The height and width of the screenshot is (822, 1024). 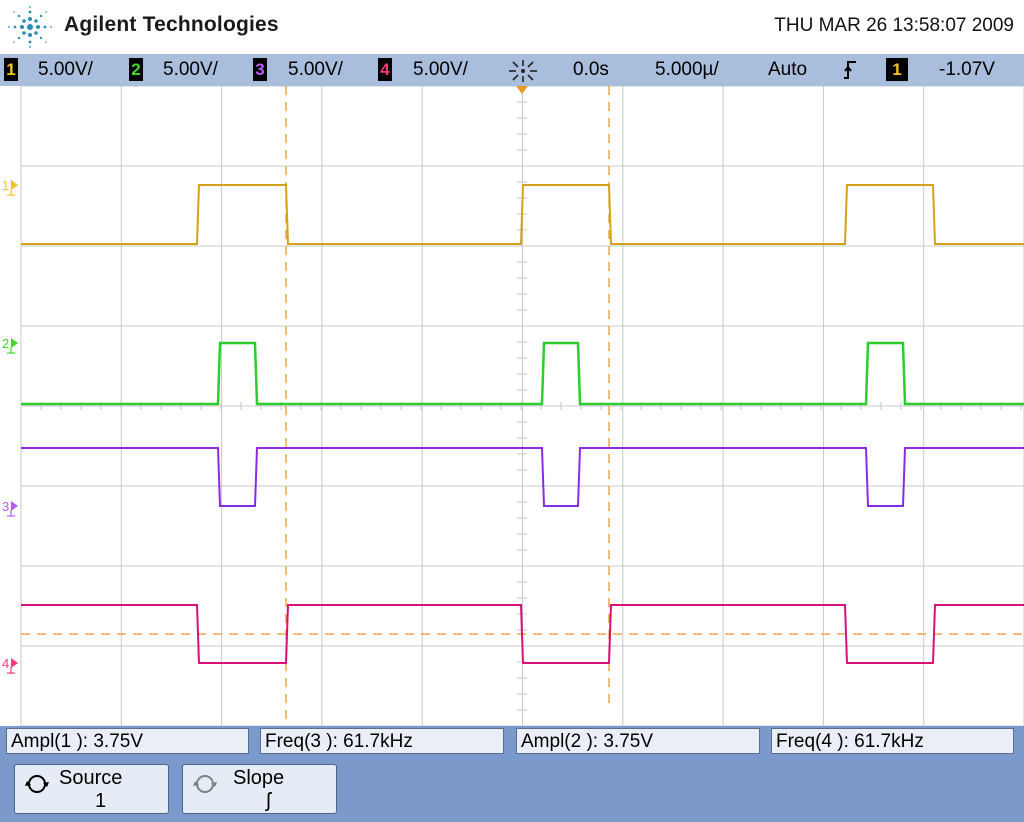 What do you see at coordinates (10, 508) in the screenshot?
I see `channel-3-ground-marker: 3` at bounding box center [10, 508].